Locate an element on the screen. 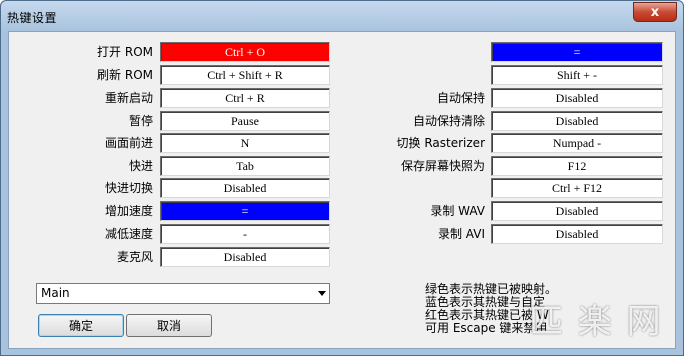 The height and width of the screenshot is (356, 684). hotkey-field: Ctrl + R is located at coordinates (245, 98).